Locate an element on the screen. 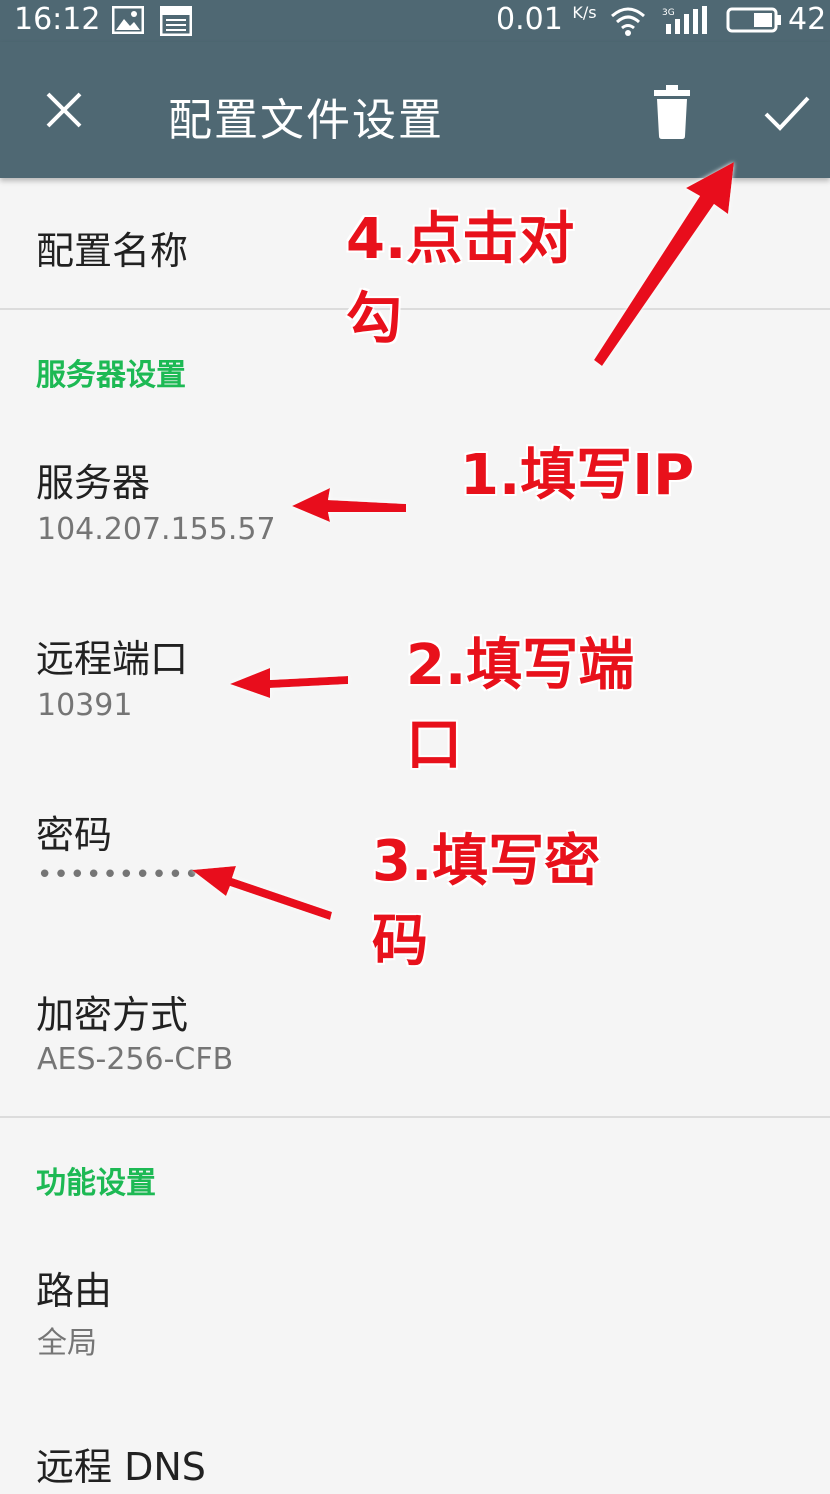 The image size is (830, 1494). status-bar: 16:12 0.01 K/s 3G 42 is located at coordinates (415, 21).